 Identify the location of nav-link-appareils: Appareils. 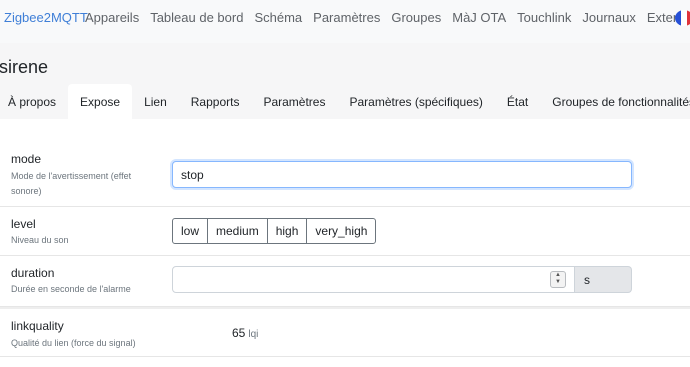
(112, 17).